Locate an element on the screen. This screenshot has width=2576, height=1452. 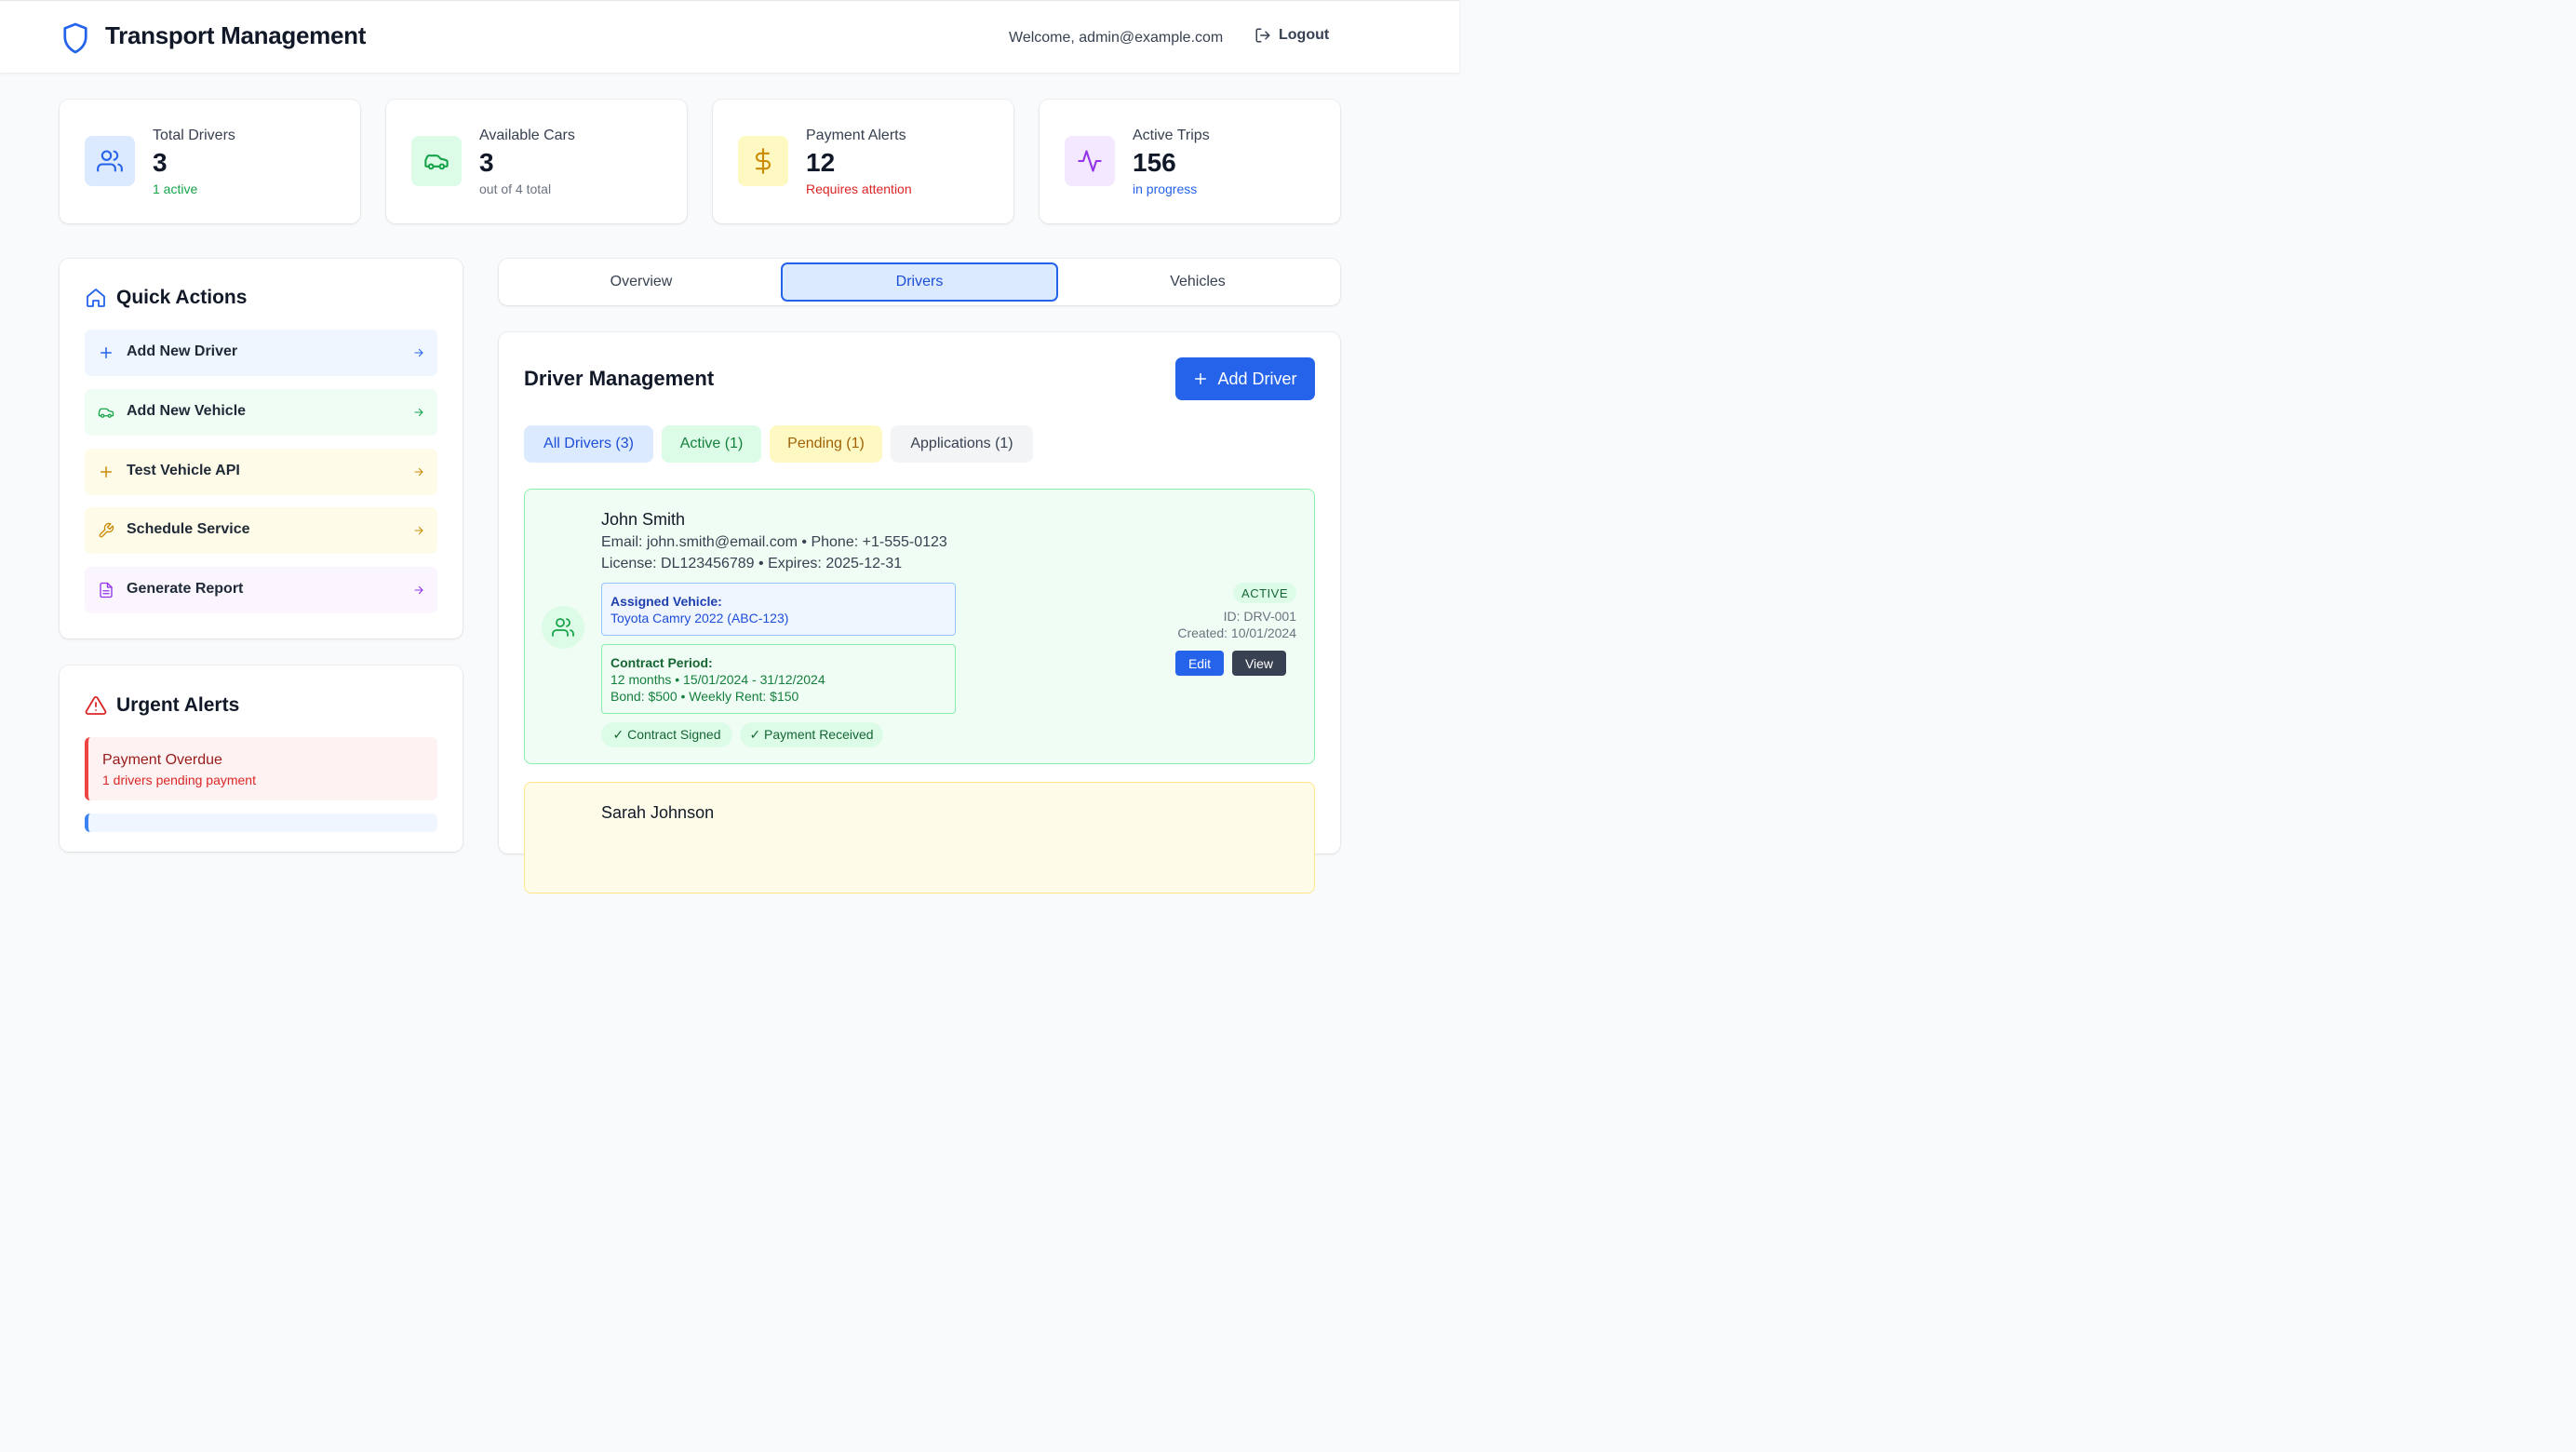
driver-id: ID: DRV-001 is located at coordinates (1259, 616).